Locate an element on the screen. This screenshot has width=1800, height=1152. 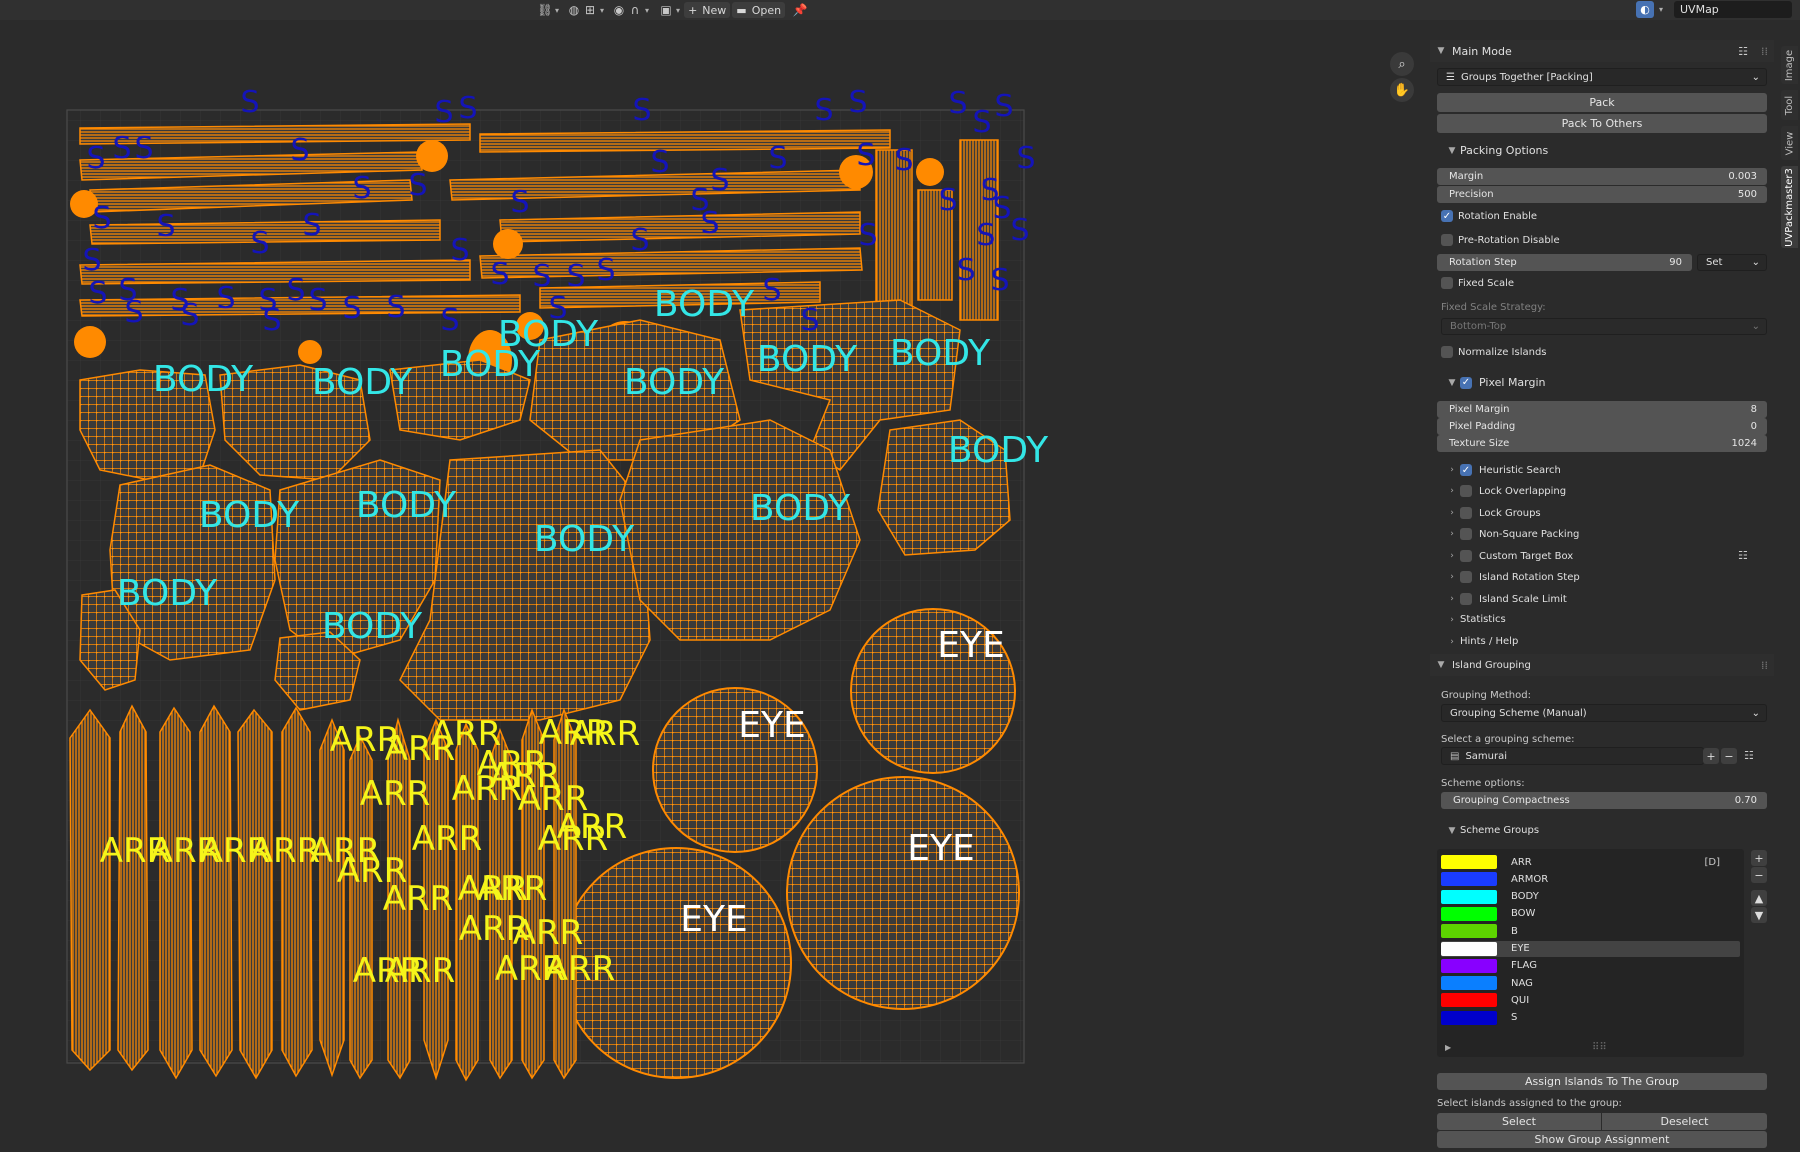
group-name: FLAG is located at coordinates (1524, 966).